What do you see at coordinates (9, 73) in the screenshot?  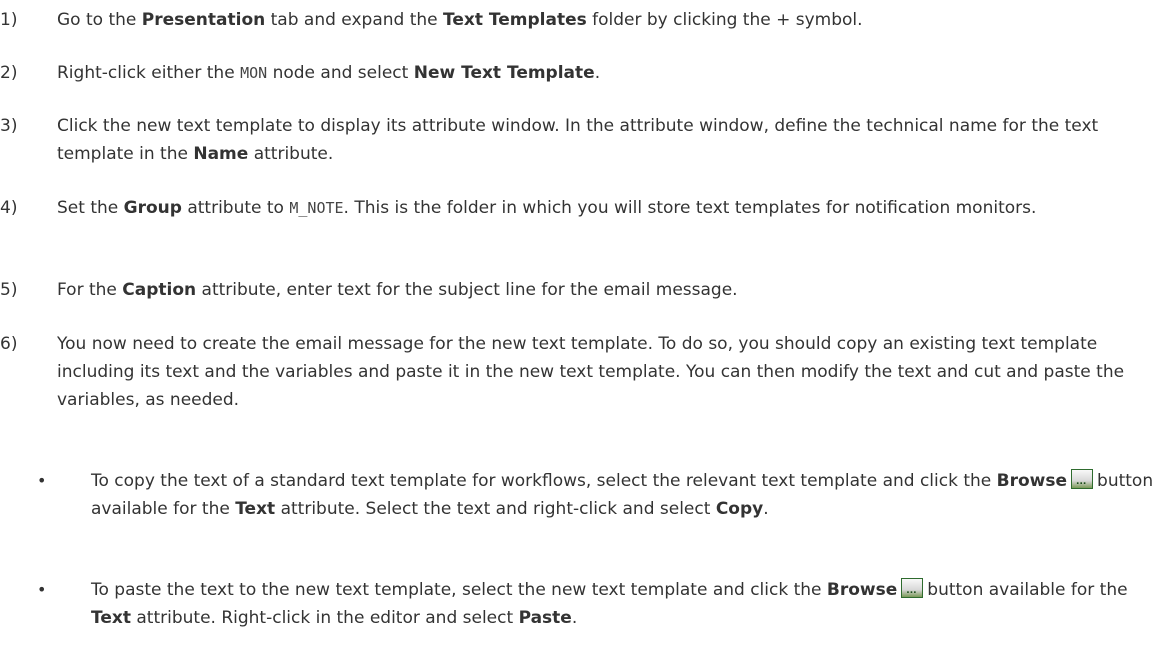 I see `step-number: 2)` at bounding box center [9, 73].